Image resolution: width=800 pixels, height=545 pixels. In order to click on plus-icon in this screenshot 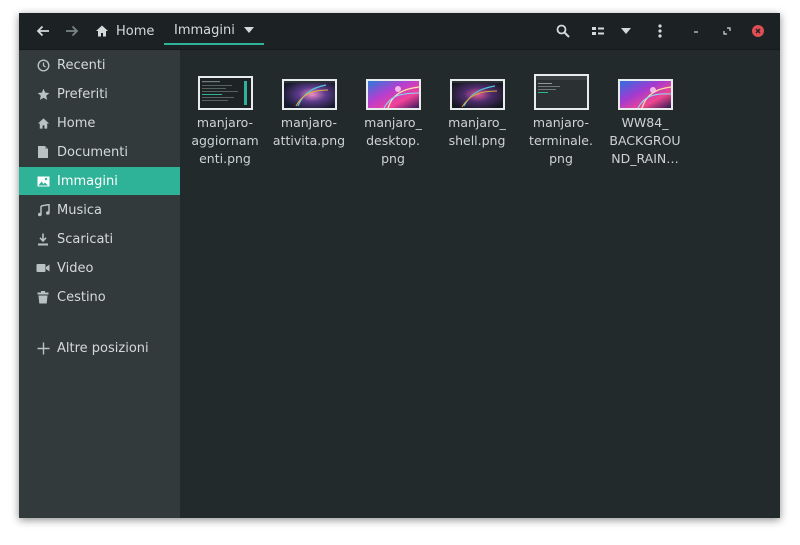, I will do `click(43, 348)`.